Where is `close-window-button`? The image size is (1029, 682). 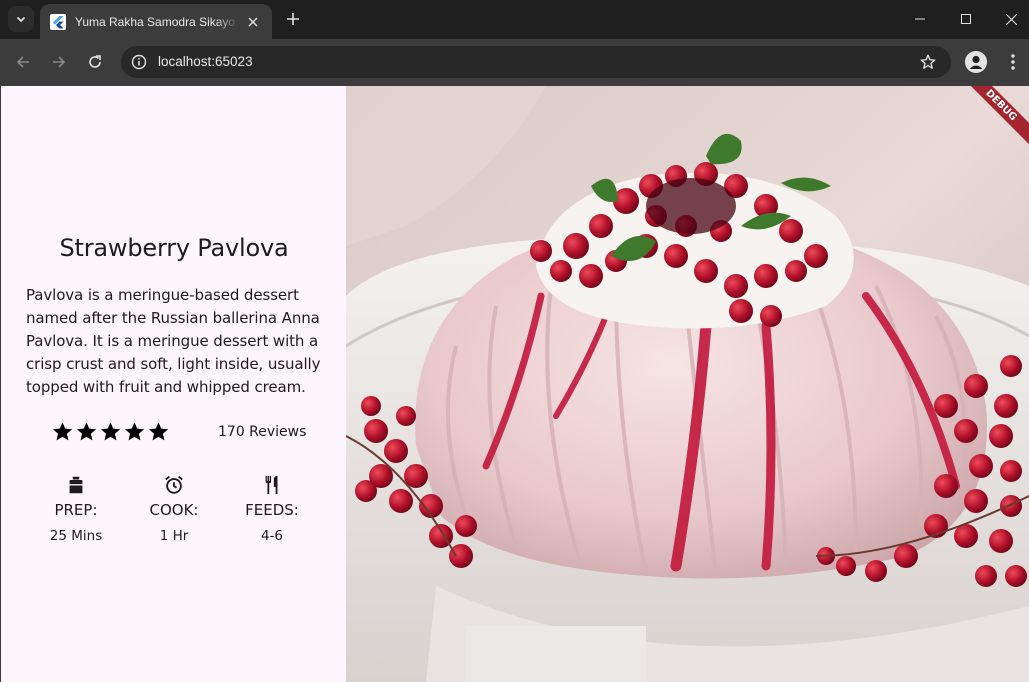 close-window-button is located at coordinates (1008, 19).